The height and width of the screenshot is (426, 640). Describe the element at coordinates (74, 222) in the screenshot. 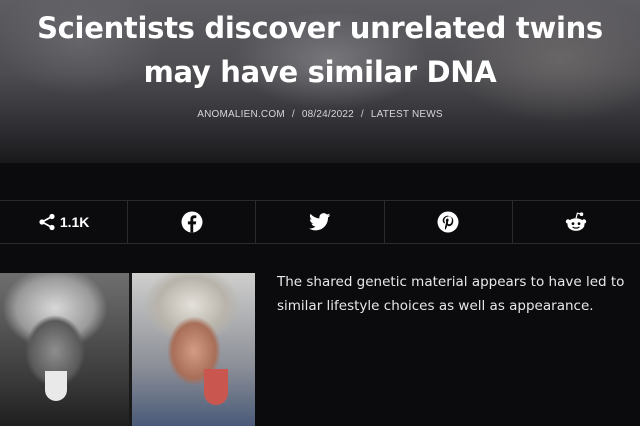

I see `share-count: 1.1K` at that location.